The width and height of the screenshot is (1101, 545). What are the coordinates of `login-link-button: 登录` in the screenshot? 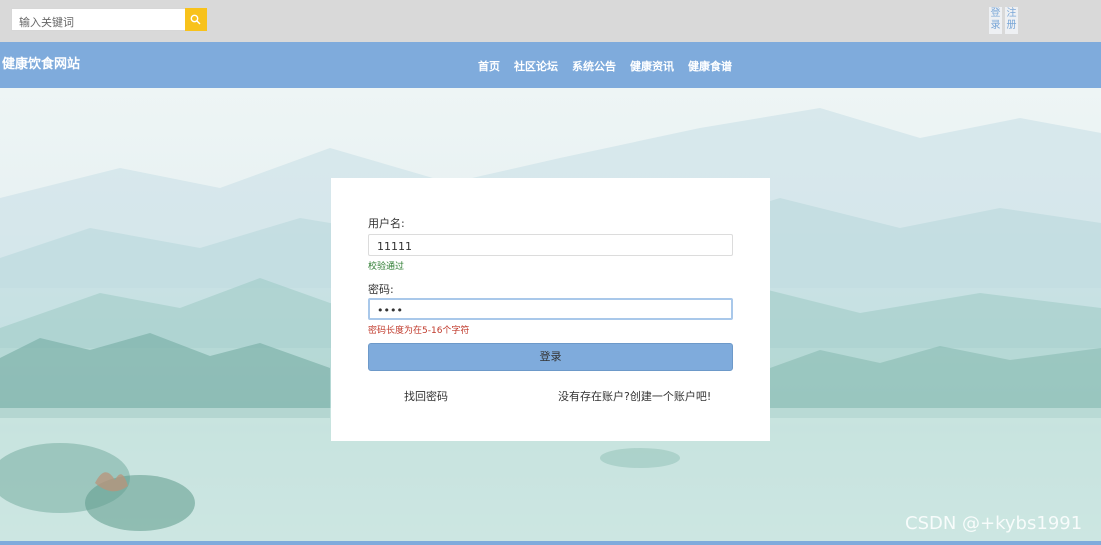 It's located at (995, 20).